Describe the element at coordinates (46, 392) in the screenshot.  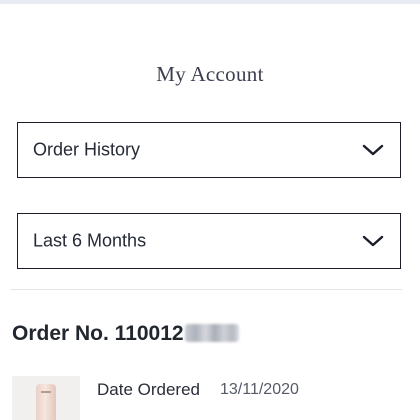
I see `product-tube-label-mark` at that location.